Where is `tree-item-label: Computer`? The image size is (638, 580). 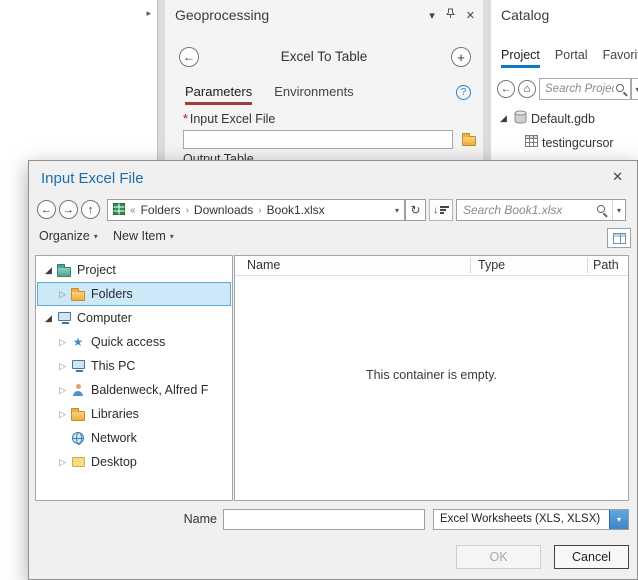
tree-item-label: Computer is located at coordinates (104, 318).